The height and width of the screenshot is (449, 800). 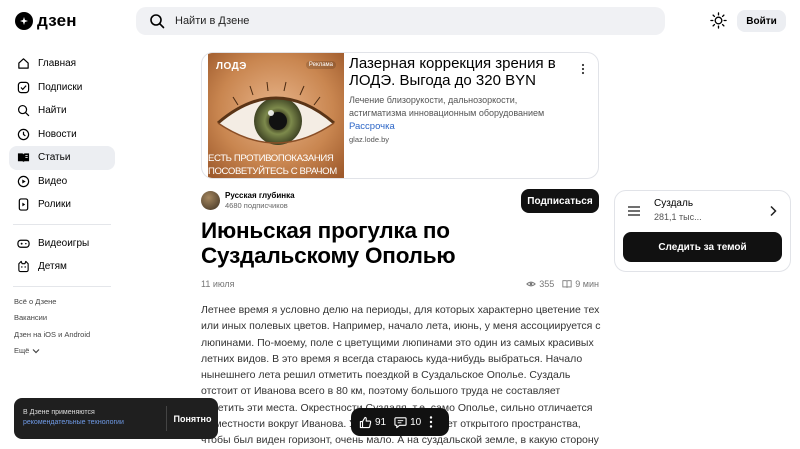 I want to click on channel-info: Русская глубинка 4680 подписчиков, so click(x=248, y=200).